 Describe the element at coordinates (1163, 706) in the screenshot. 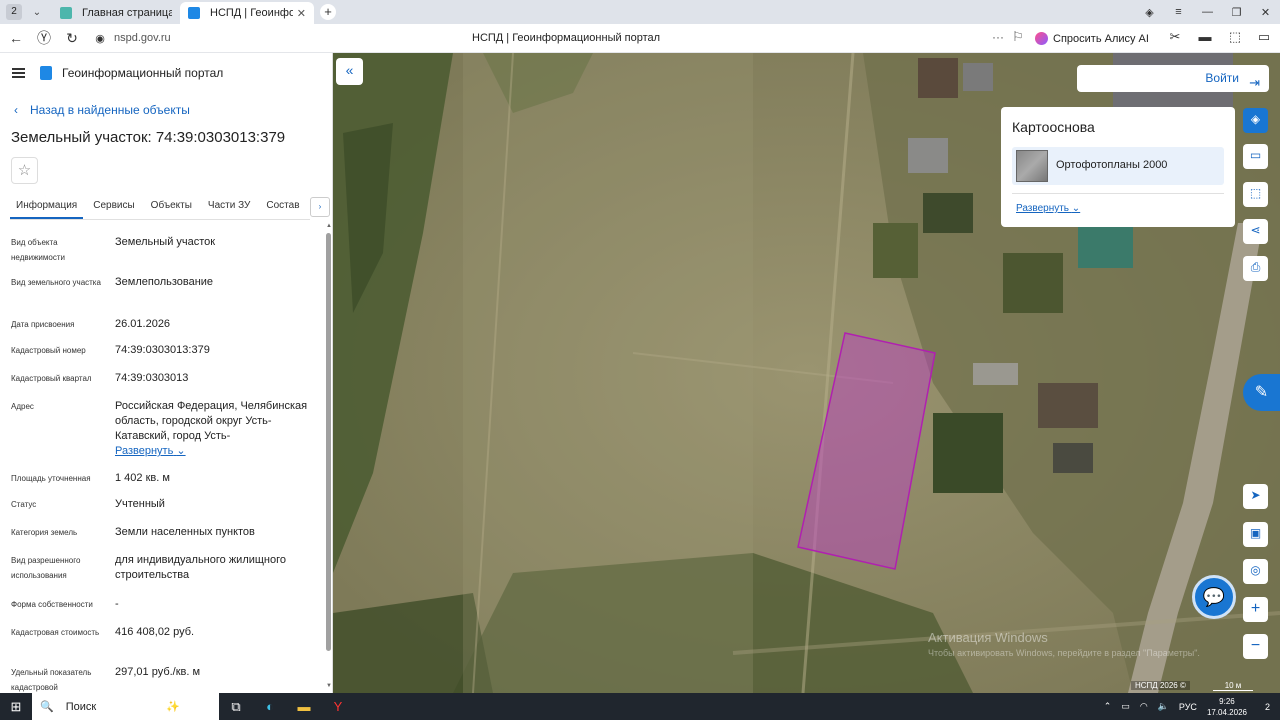

I see `volume-icon: 🔈` at that location.